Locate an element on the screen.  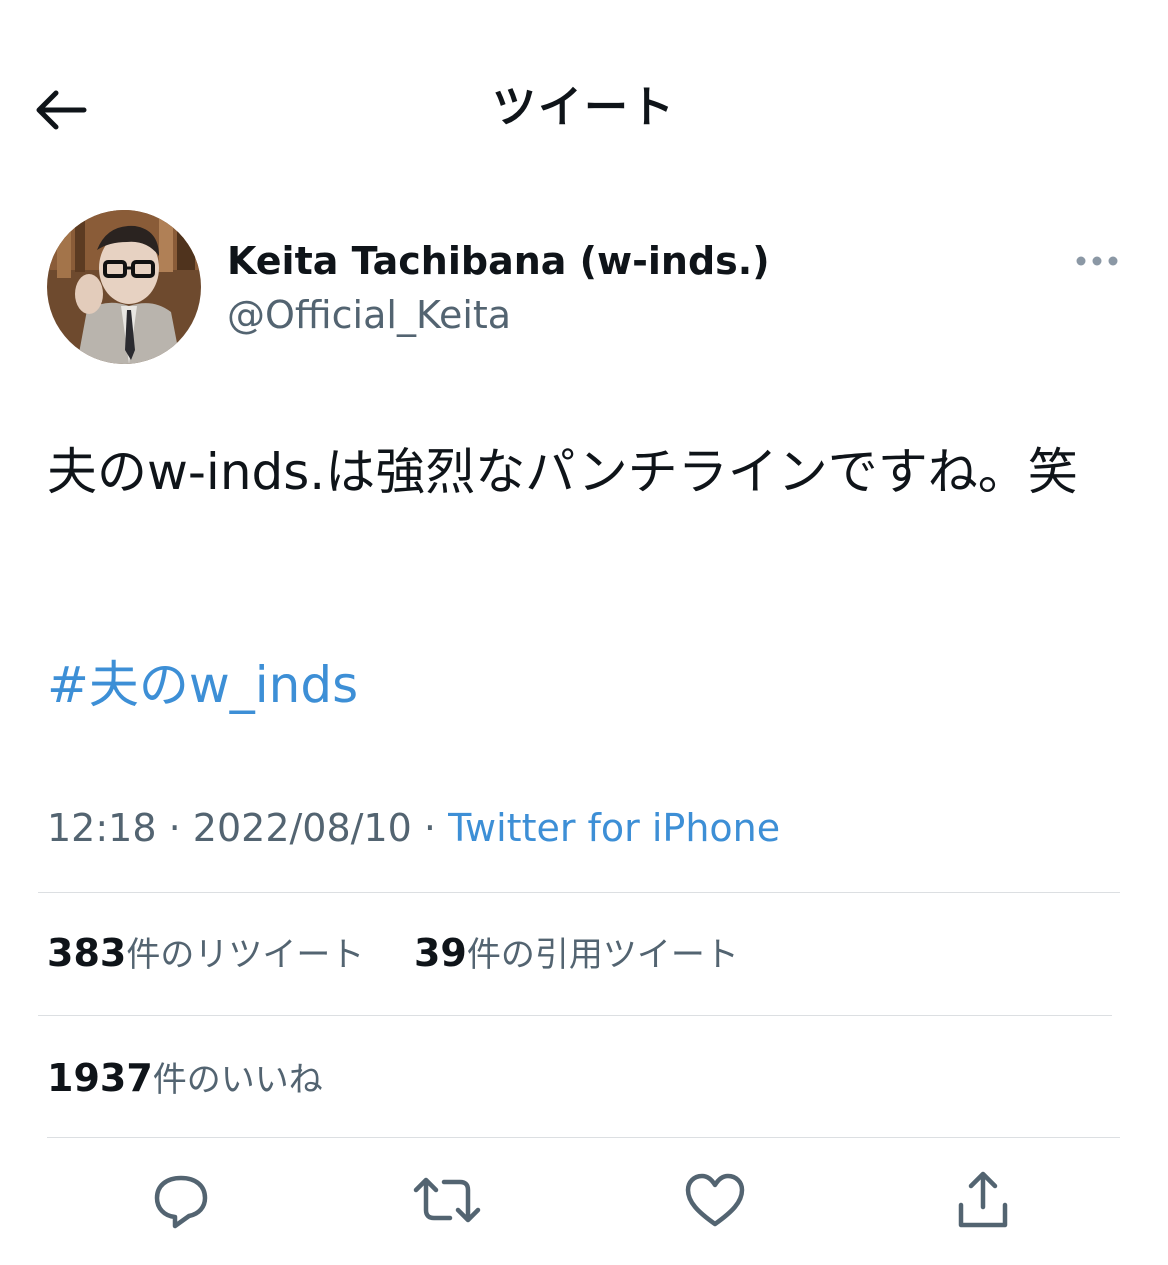
avatar-image is located at coordinates (124, 287).